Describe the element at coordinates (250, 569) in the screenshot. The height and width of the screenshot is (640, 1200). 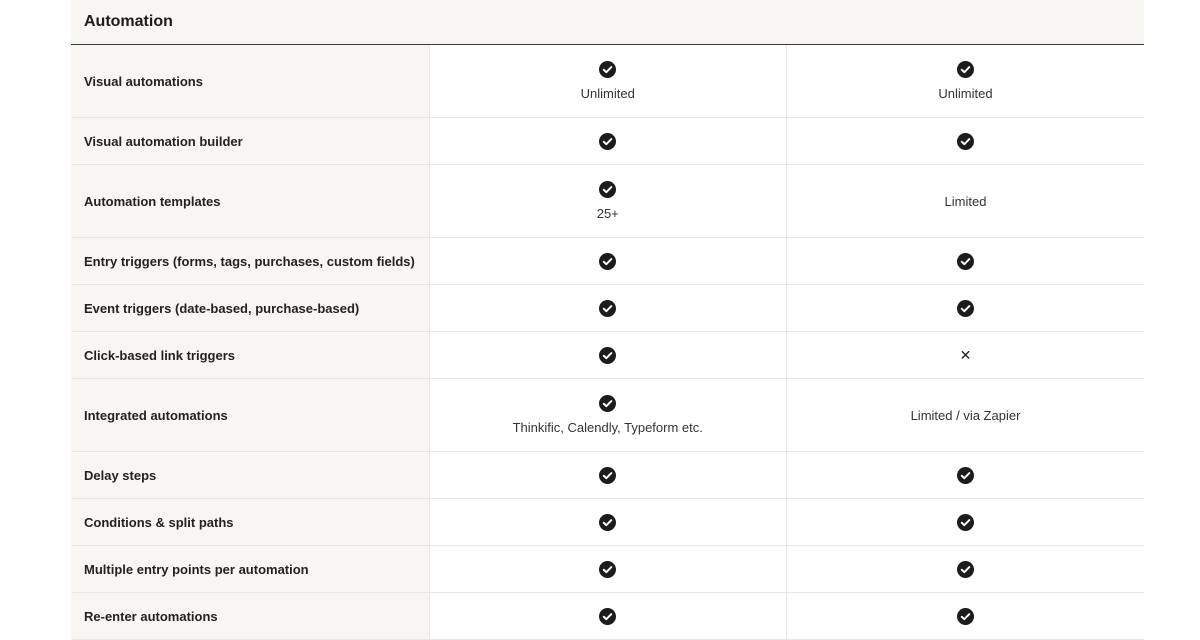
I see `feature-label: Multiple entry points per automation` at that location.